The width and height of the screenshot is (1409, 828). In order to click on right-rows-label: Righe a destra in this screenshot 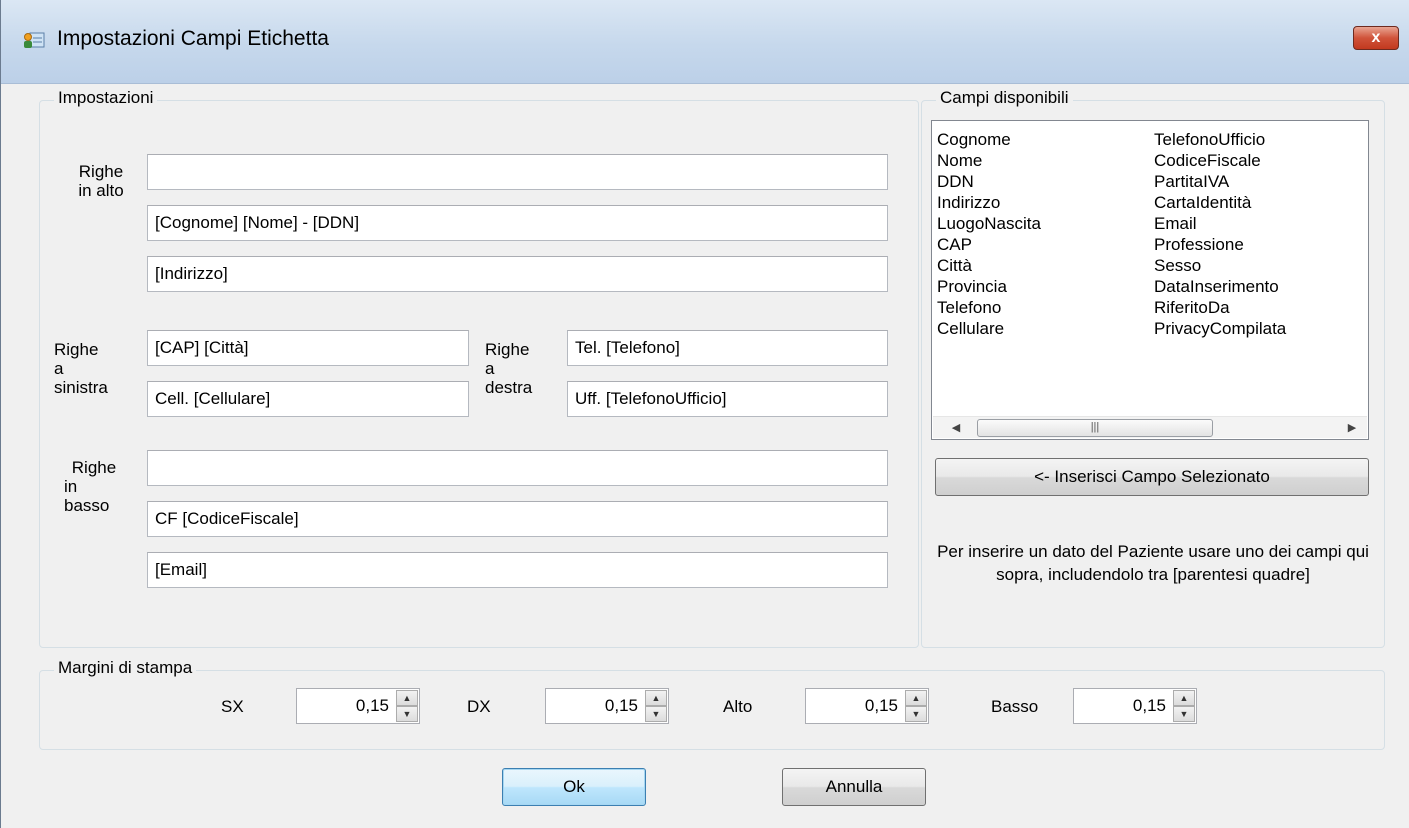, I will do `click(509, 368)`.